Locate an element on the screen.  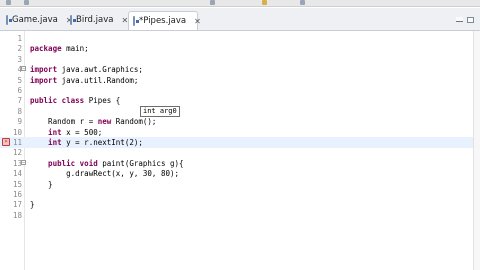
code-text: int y = r.nextInt(2); is located at coordinates (86, 142).